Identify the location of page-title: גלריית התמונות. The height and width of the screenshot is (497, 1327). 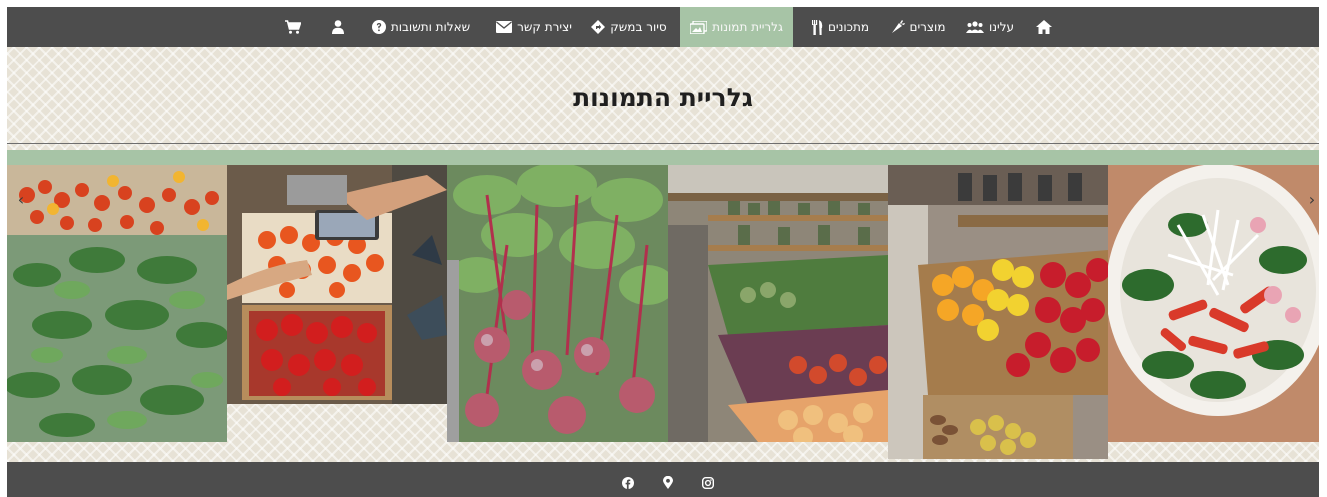
(663, 97).